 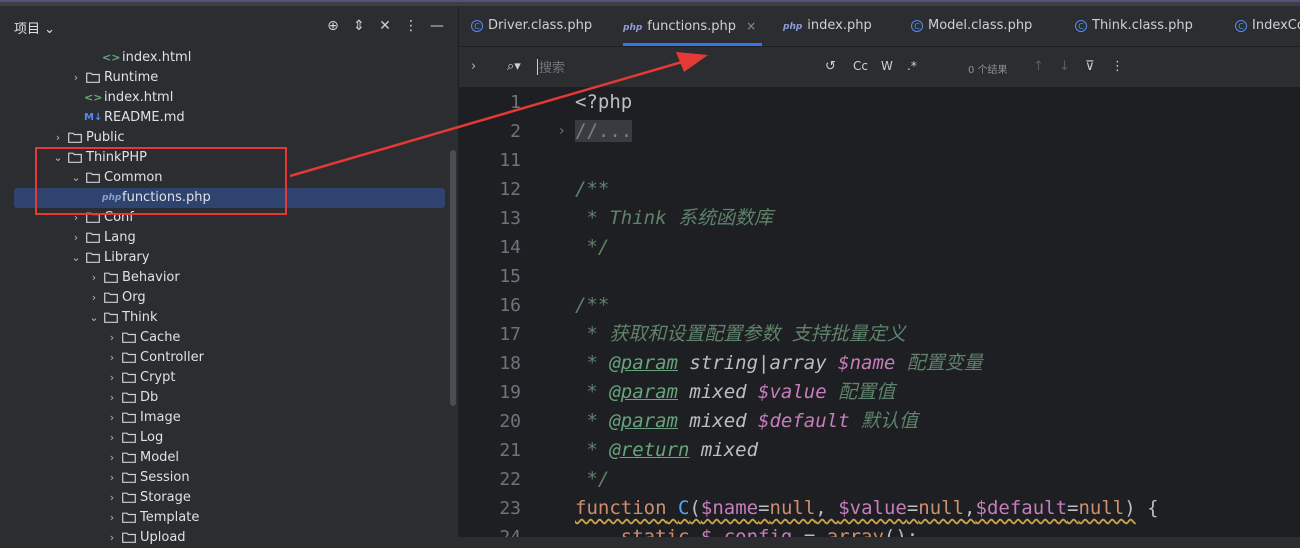 What do you see at coordinates (453, 278) in the screenshot?
I see `tree-scrollbar` at bounding box center [453, 278].